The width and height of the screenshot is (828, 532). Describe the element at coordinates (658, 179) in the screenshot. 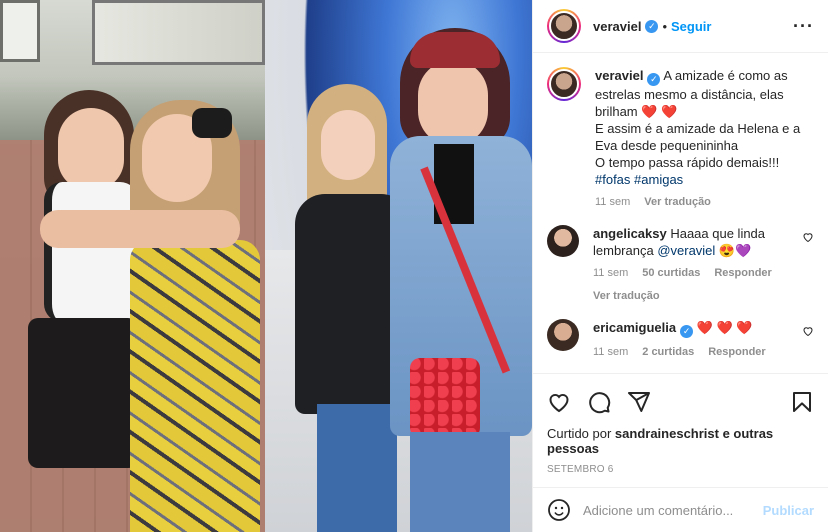

I see `hashtag-link: #amigas` at that location.